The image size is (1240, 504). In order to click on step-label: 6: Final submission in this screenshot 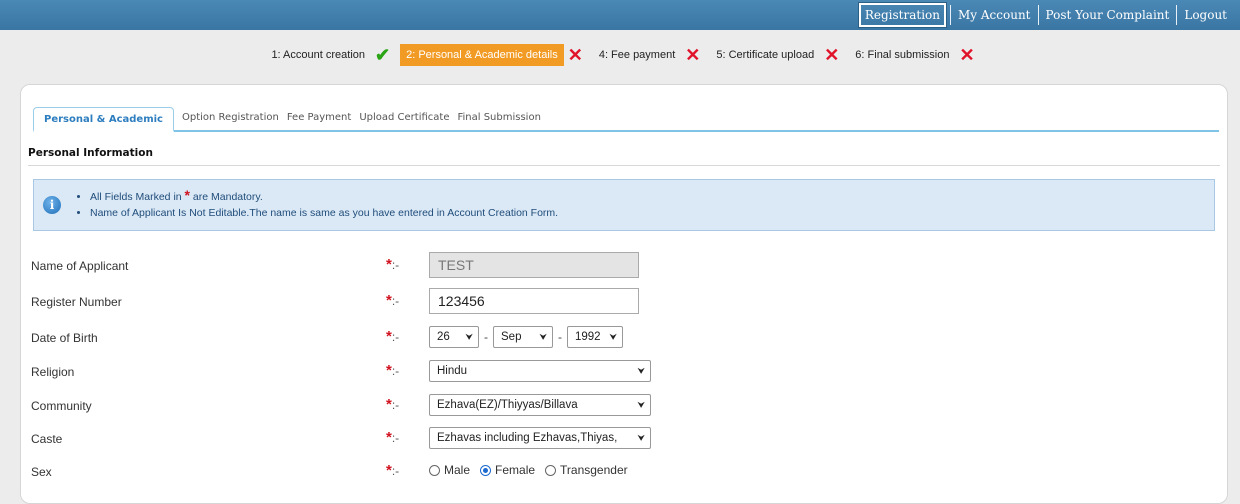, I will do `click(902, 55)`.